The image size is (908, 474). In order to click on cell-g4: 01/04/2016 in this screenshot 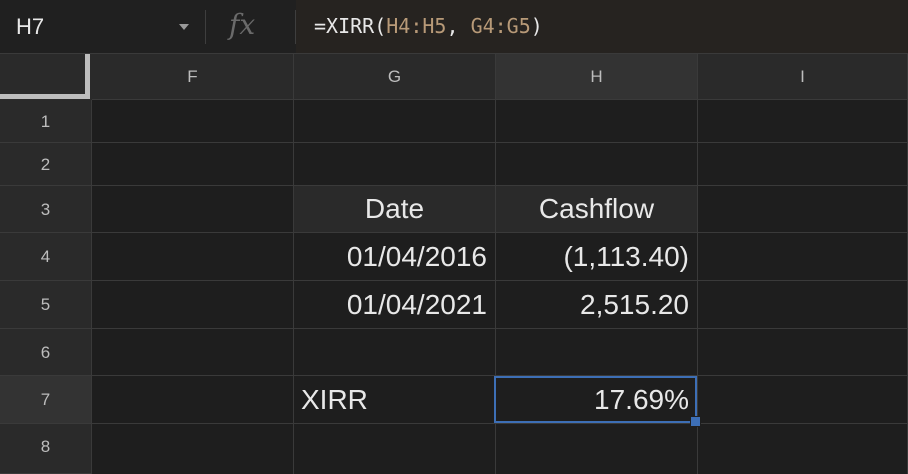, I will do `click(395, 257)`.